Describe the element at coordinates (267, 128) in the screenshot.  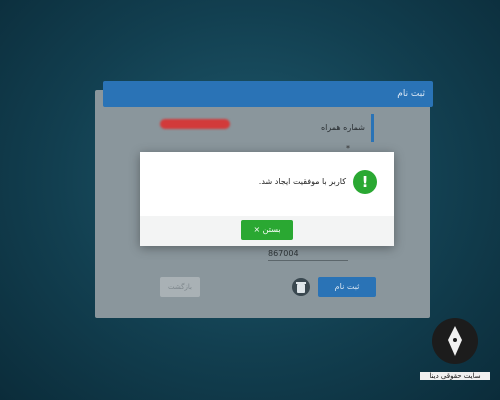
I see `phone-field: شماره همراه` at that location.